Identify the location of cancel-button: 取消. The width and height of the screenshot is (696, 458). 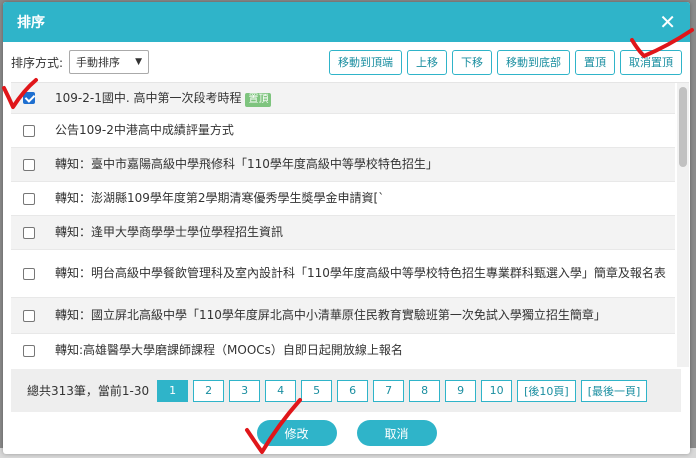
(396, 433).